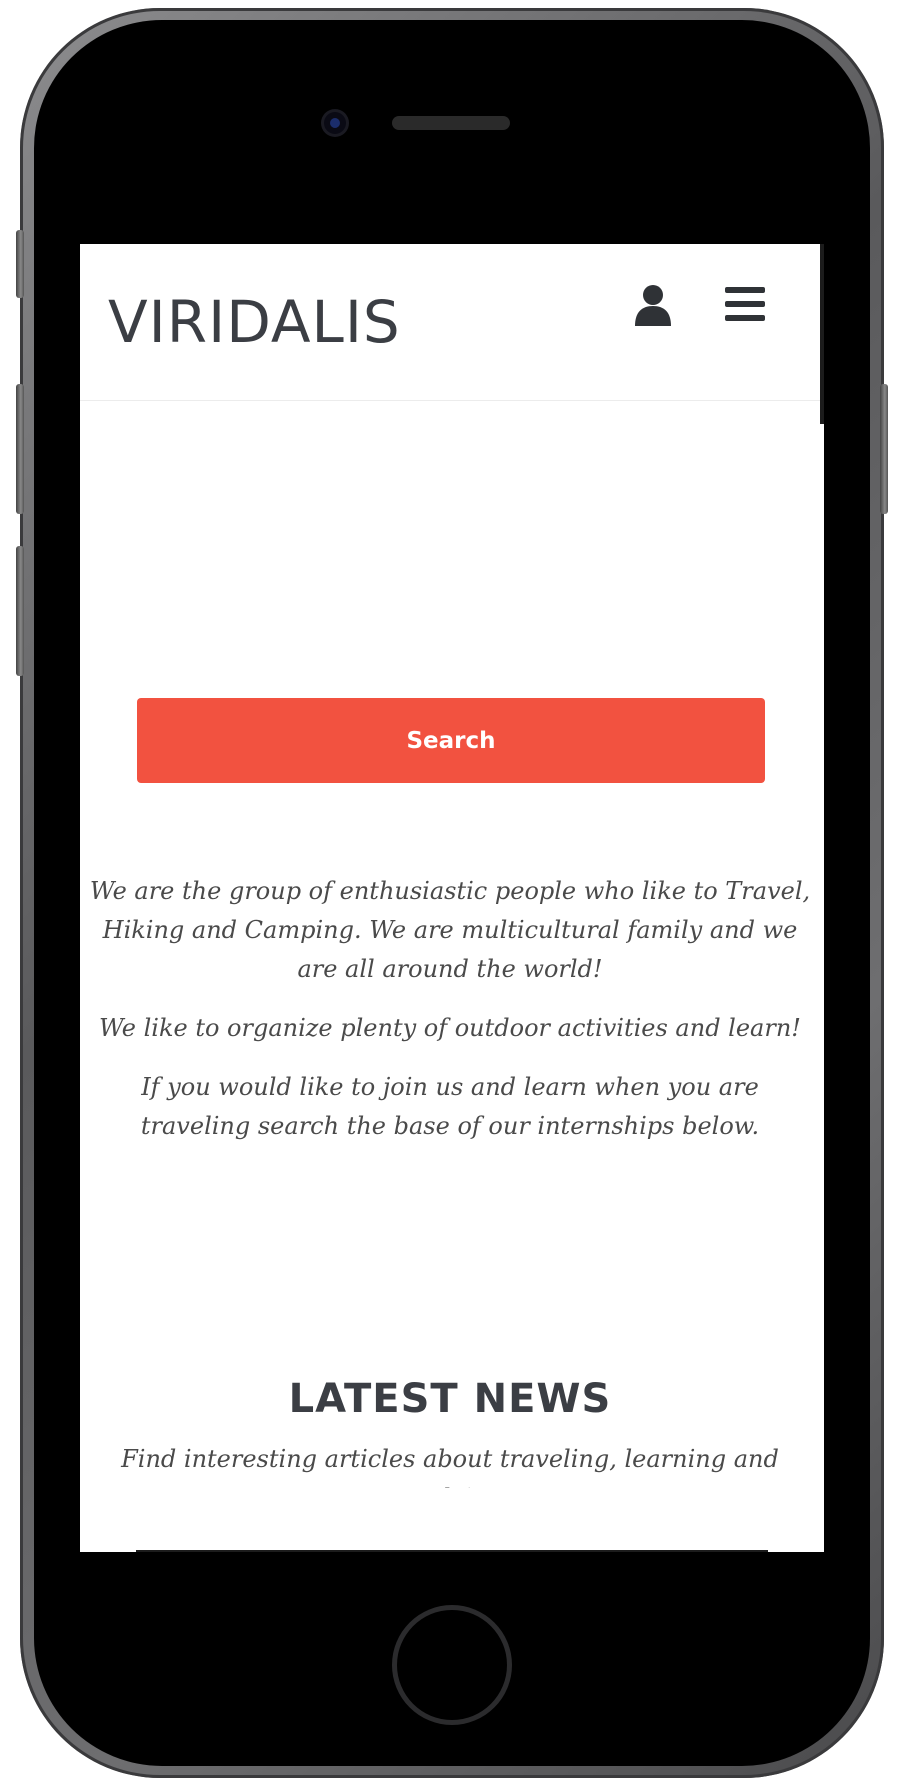  Describe the element at coordinates (450, 1399) in the screenshot. I see `latest-news-heading: LATEST NEWS` at that location.